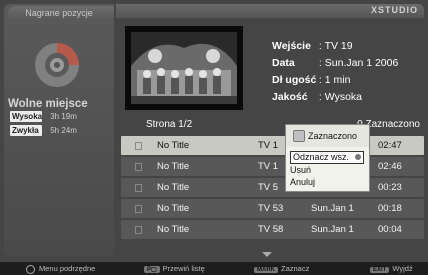 This screenshot has height=275, width=428. I want to click on item-time: 00:23, so click(390, 187).